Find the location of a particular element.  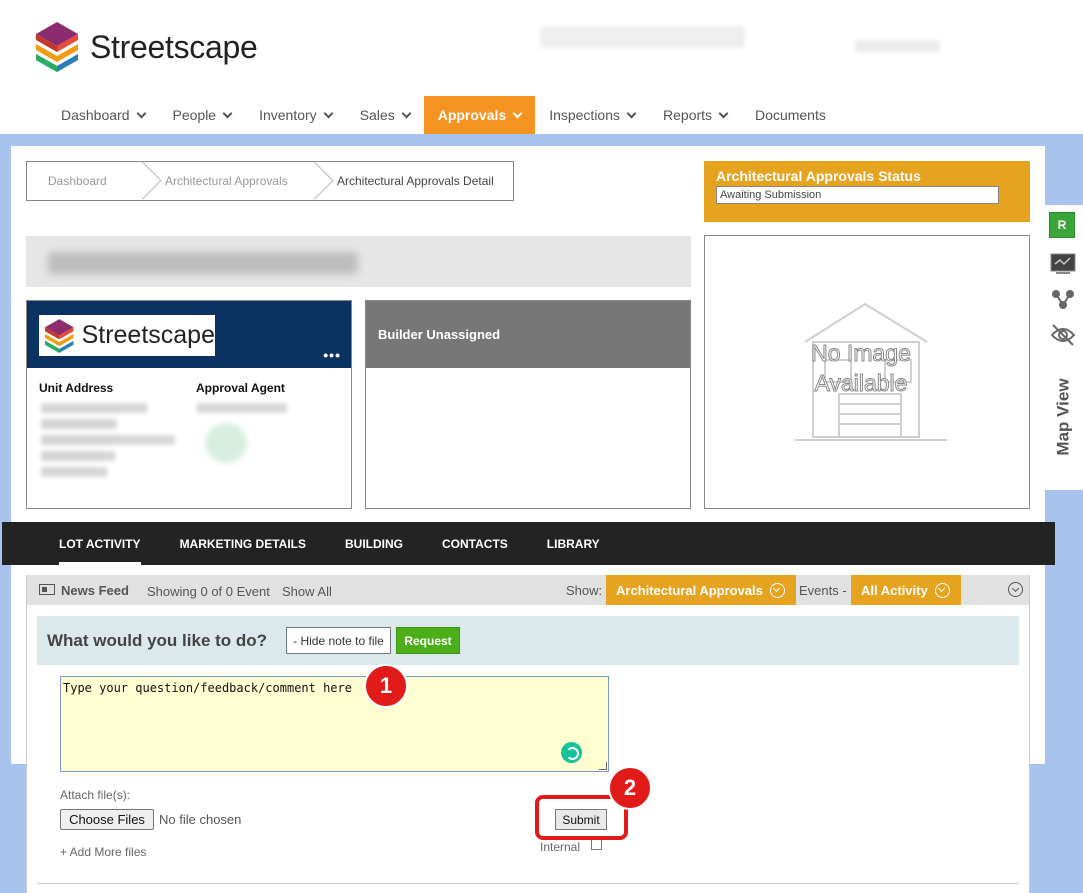

nav-approvals: Approvals is located at coordinates (479, 115).